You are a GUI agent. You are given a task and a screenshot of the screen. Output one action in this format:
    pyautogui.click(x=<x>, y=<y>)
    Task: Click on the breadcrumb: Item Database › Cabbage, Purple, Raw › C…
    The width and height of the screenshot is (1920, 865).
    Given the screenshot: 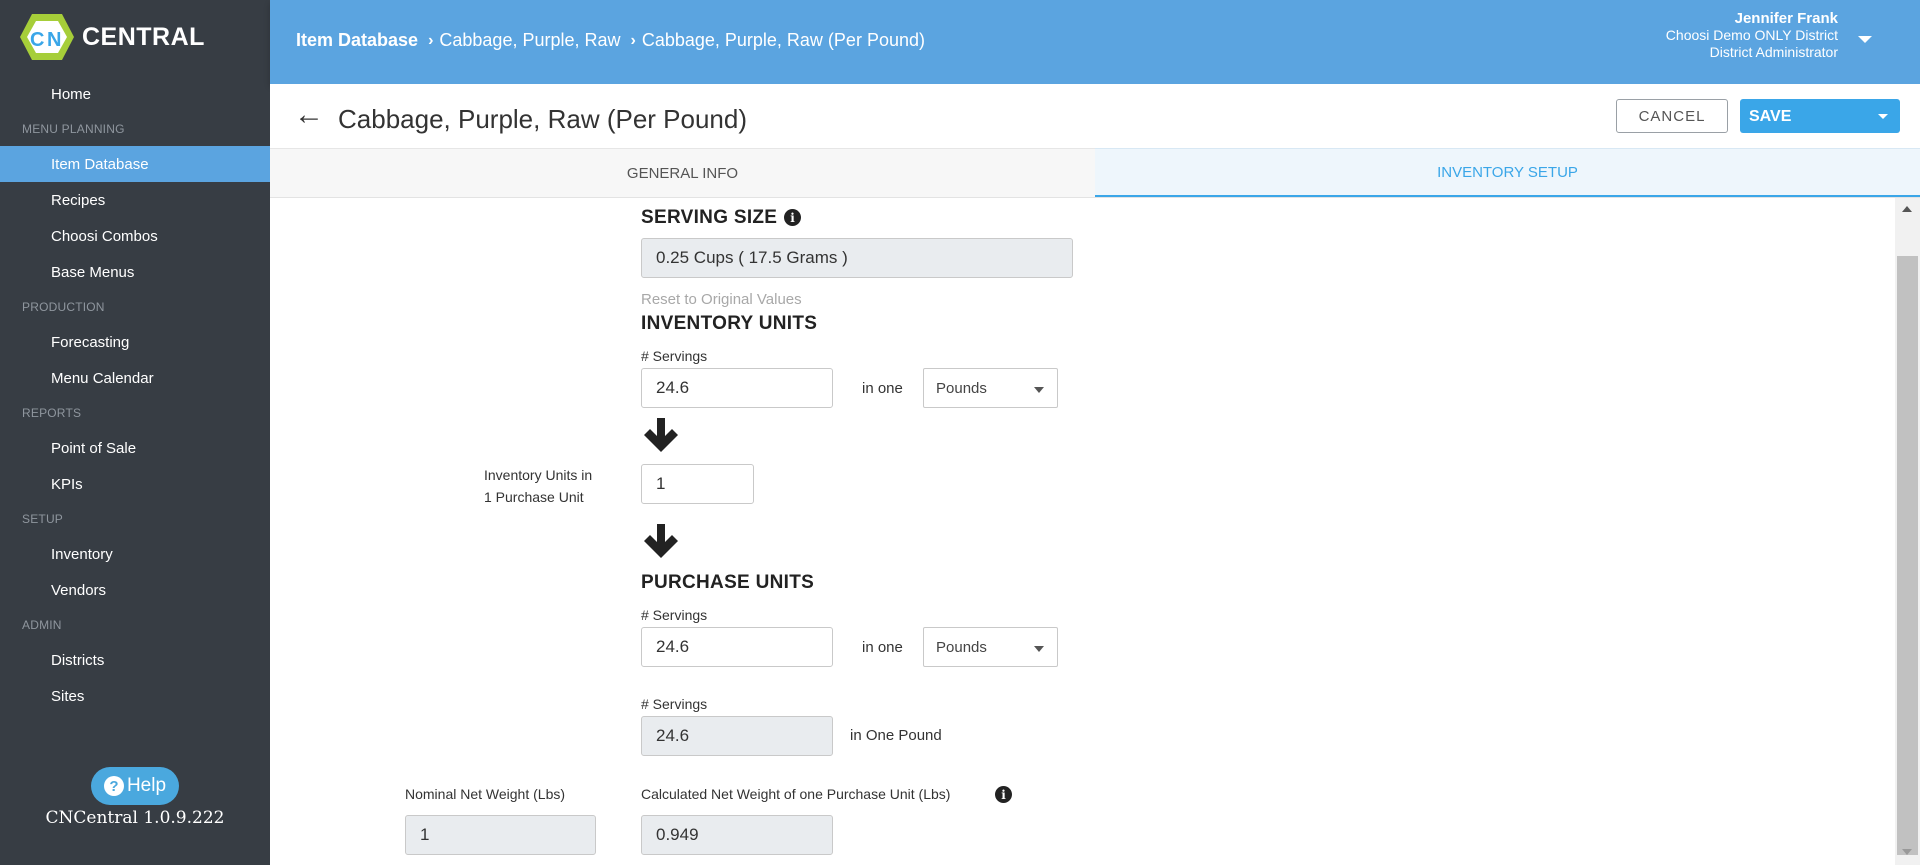 What is the action you would take?
    pyautogui.click(x=610, y=40)
    